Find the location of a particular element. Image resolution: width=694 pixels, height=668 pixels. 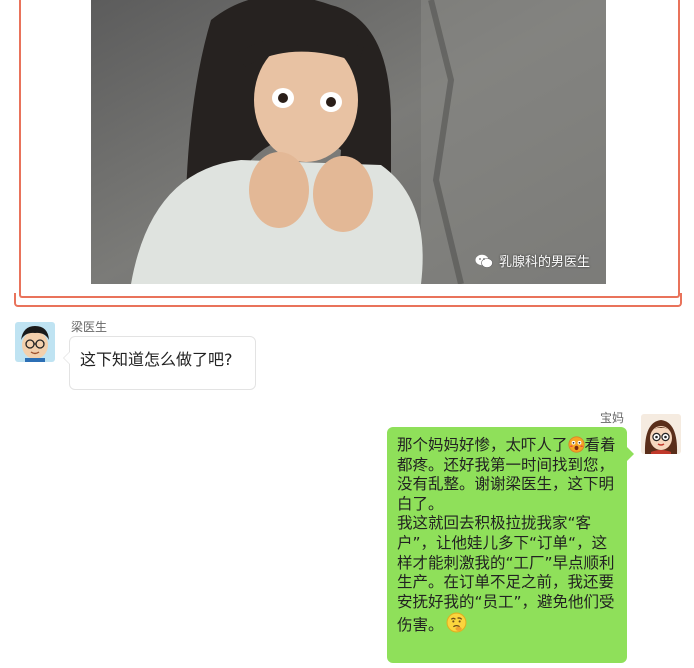

mom-avatar-icon is located at coordinates (661, 434).